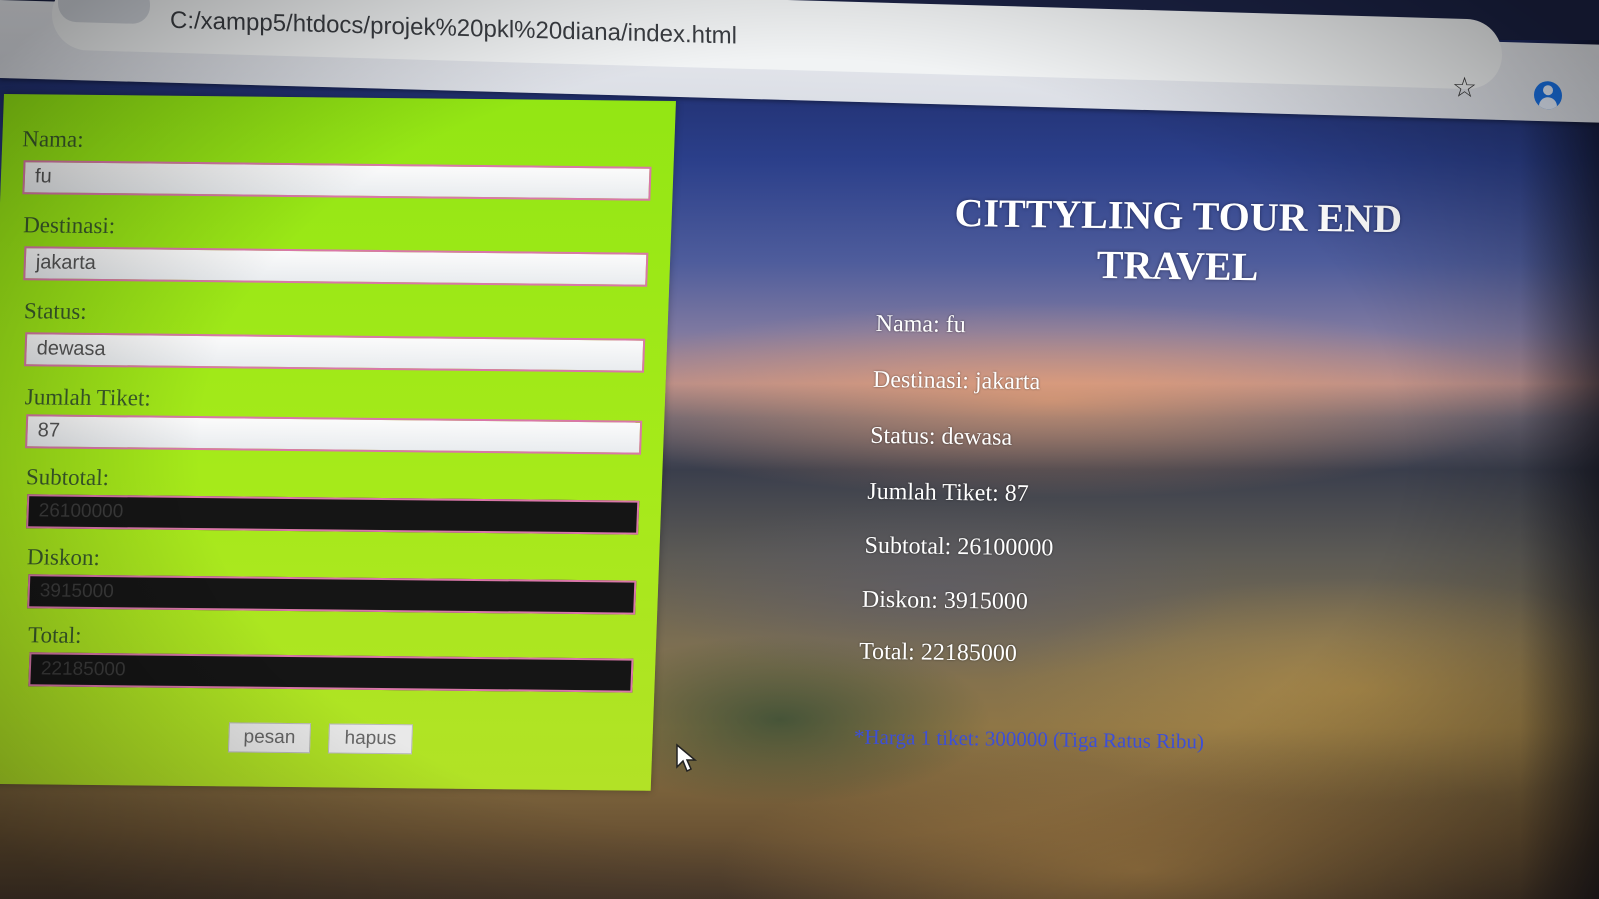 This screenshot has width=1599, height=899. What do you see at coordinates (1029, 739) in the screenshot?
I see `price-note: *Harga 1 tiket: 300000 (Tiga Ratus Ribu)` at bounding box center [1029, 739].